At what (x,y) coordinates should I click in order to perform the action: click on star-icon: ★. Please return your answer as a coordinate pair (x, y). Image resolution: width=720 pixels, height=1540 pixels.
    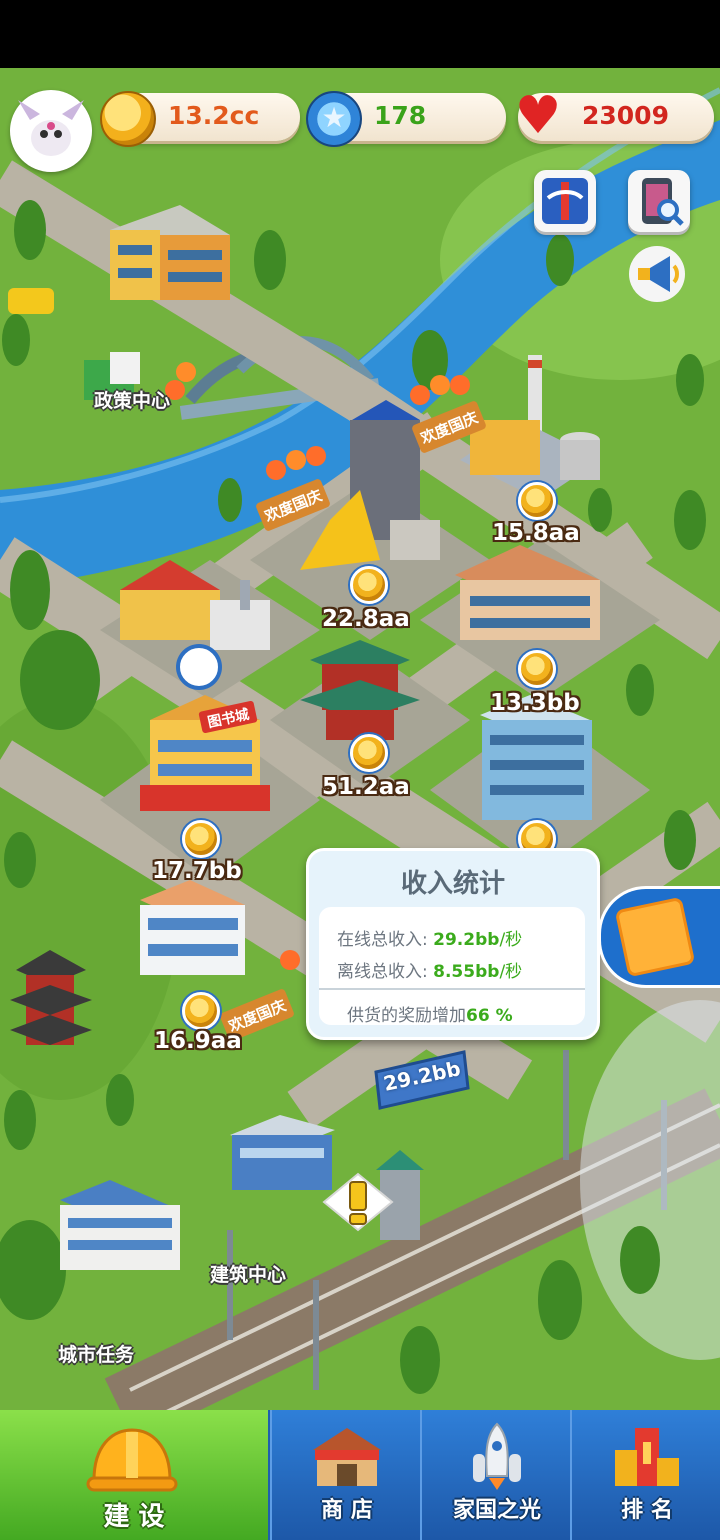
    Looking at the image, I should click on (334, 119).